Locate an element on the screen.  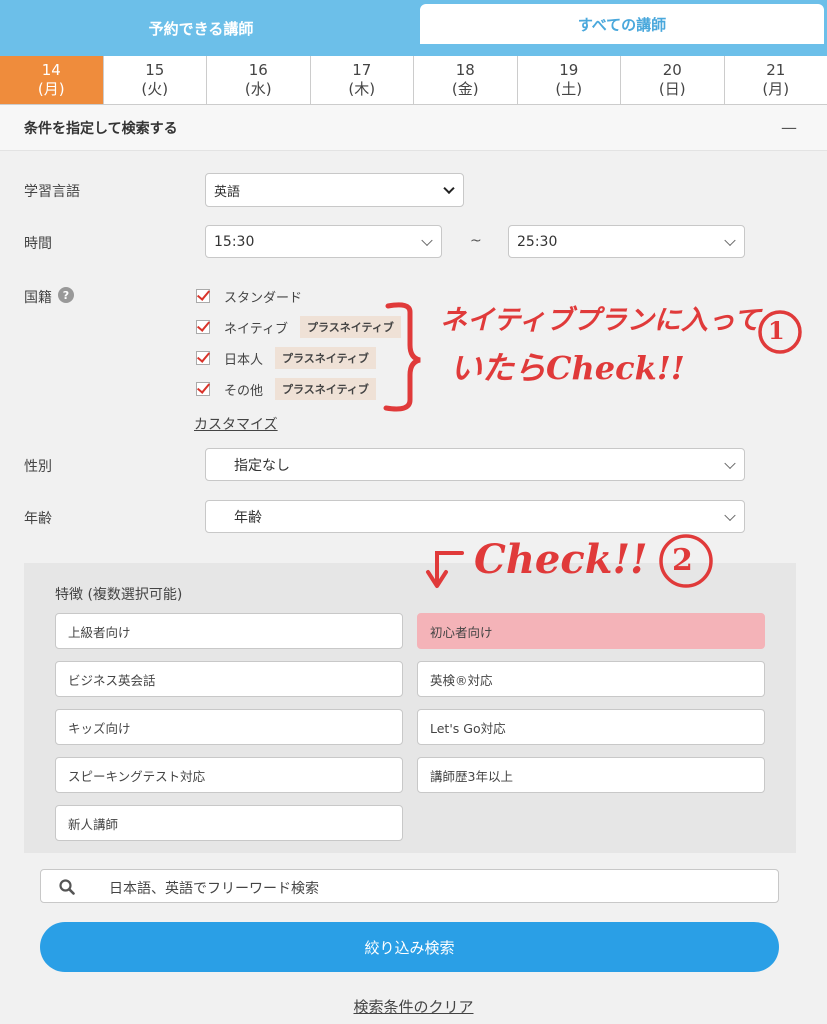
feature-business: ビジネス英会話 is located at coordinates (229, 679).